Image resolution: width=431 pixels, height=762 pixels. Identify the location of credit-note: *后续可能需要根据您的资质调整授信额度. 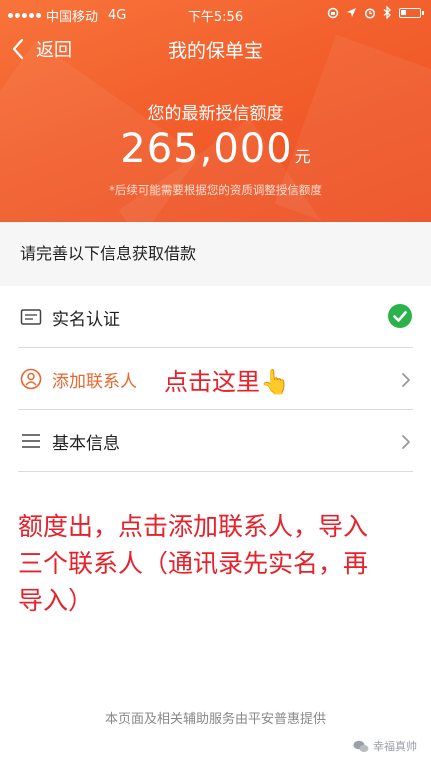
(215, 190).